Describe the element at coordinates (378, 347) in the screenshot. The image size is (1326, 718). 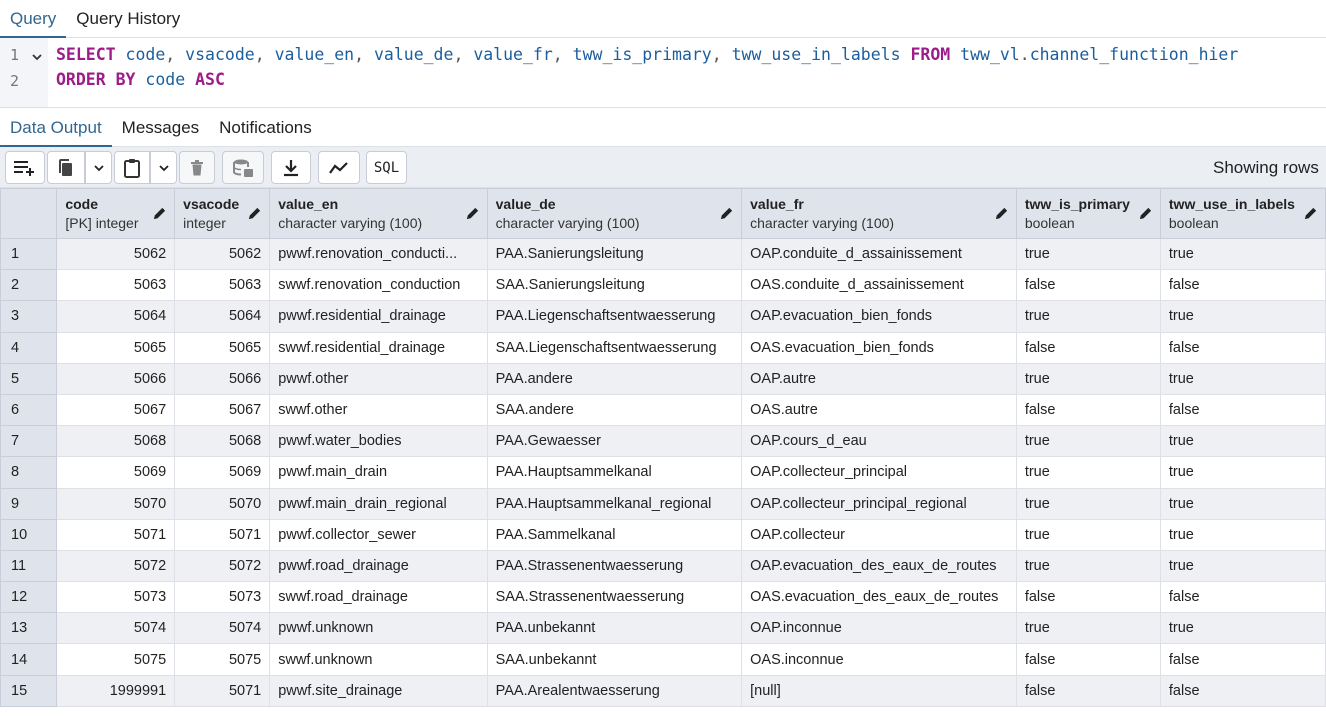
I see `cell-value-en: swwf.residential_drainage` at that location.